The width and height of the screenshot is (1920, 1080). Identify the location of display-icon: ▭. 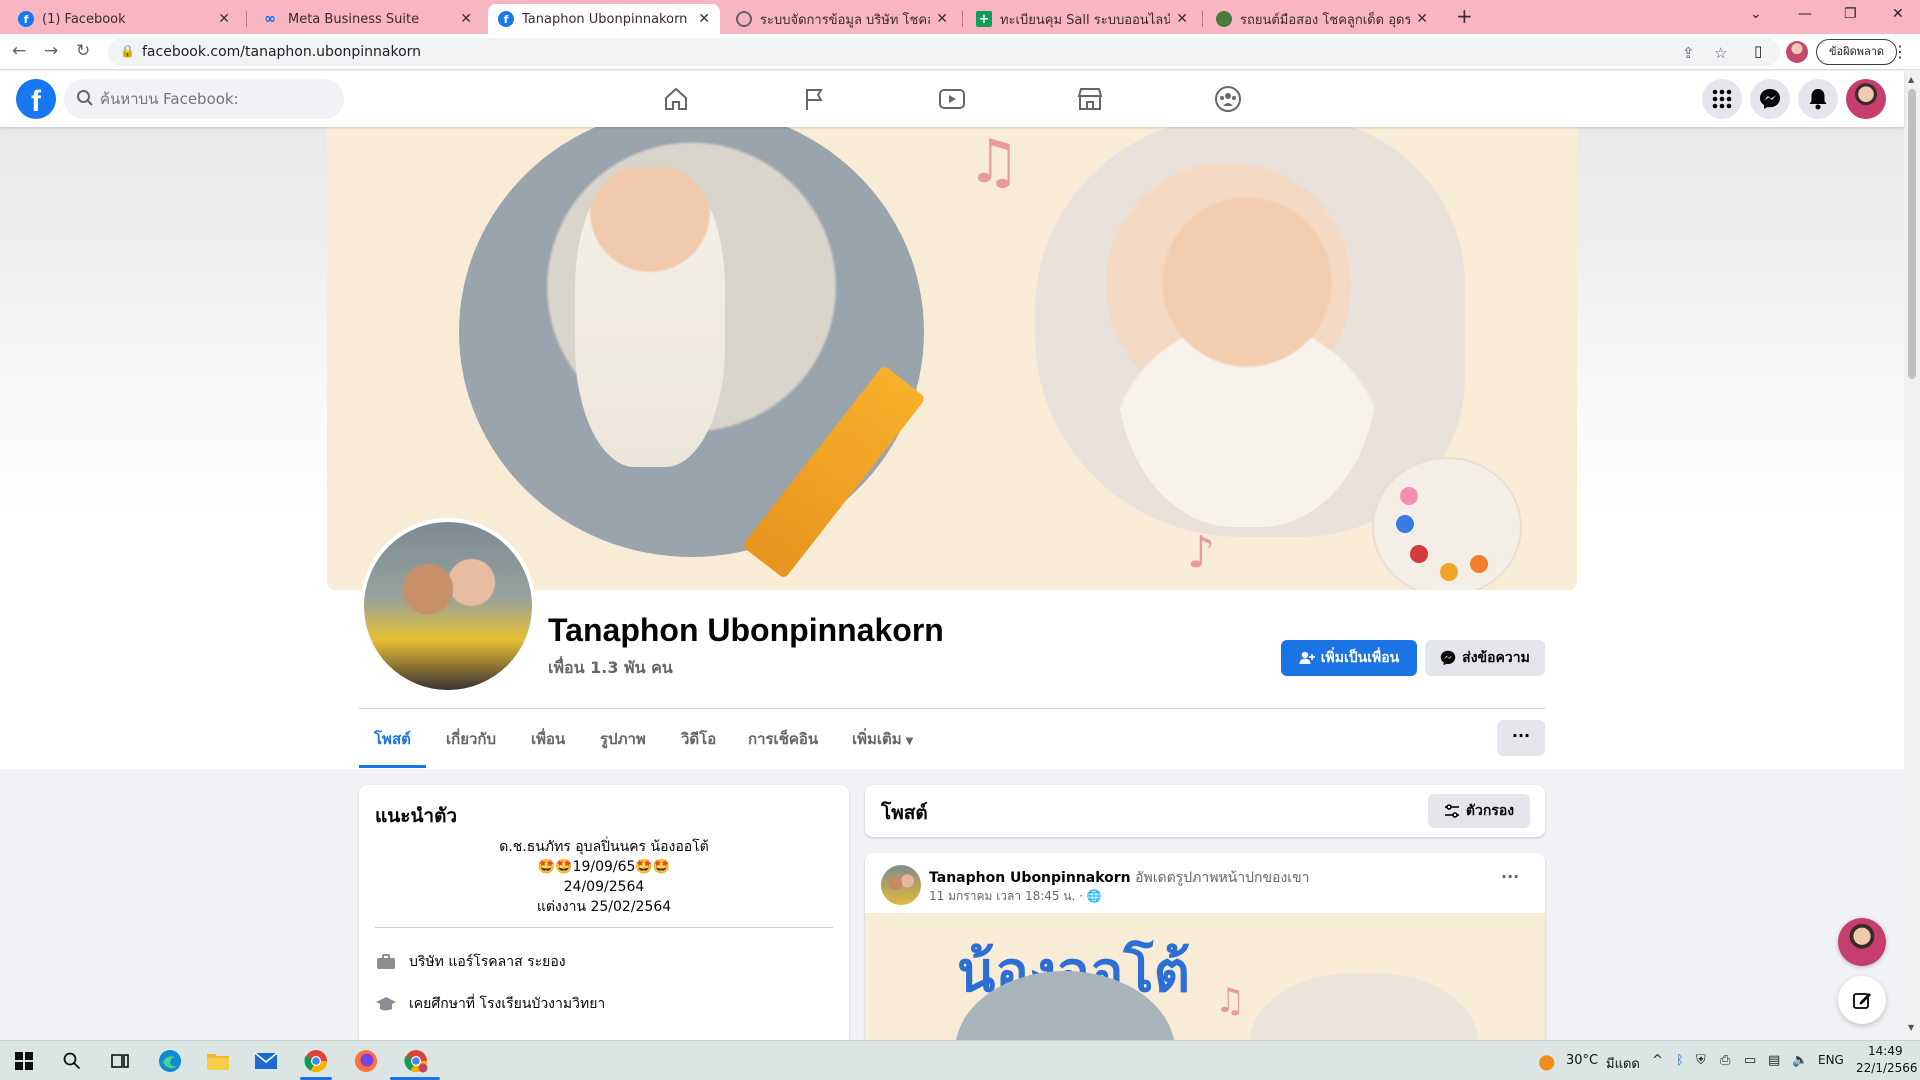
(1750, 1060).